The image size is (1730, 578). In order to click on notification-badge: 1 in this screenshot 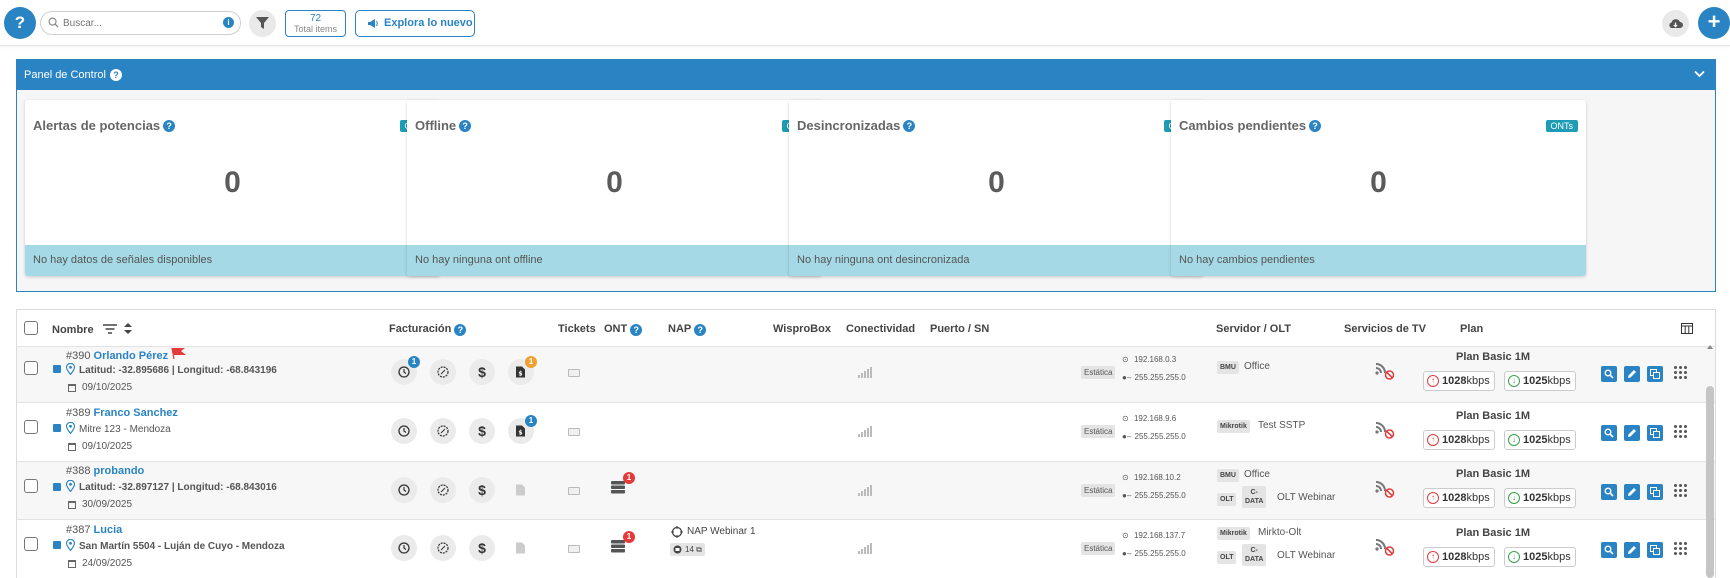, I will do `click(531, 362)`.